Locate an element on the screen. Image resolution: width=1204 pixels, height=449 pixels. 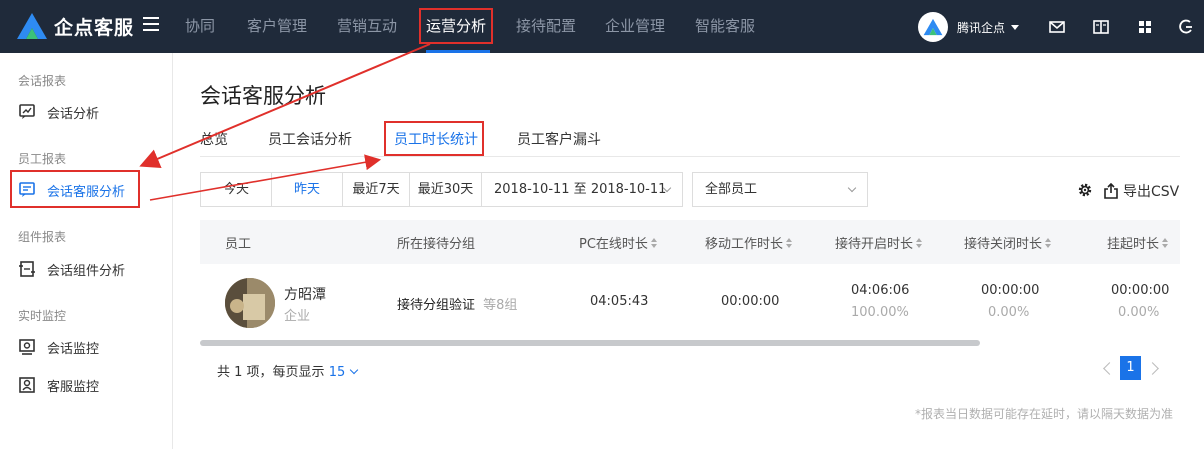
mail-icon is located at coordinates (1057, 27).